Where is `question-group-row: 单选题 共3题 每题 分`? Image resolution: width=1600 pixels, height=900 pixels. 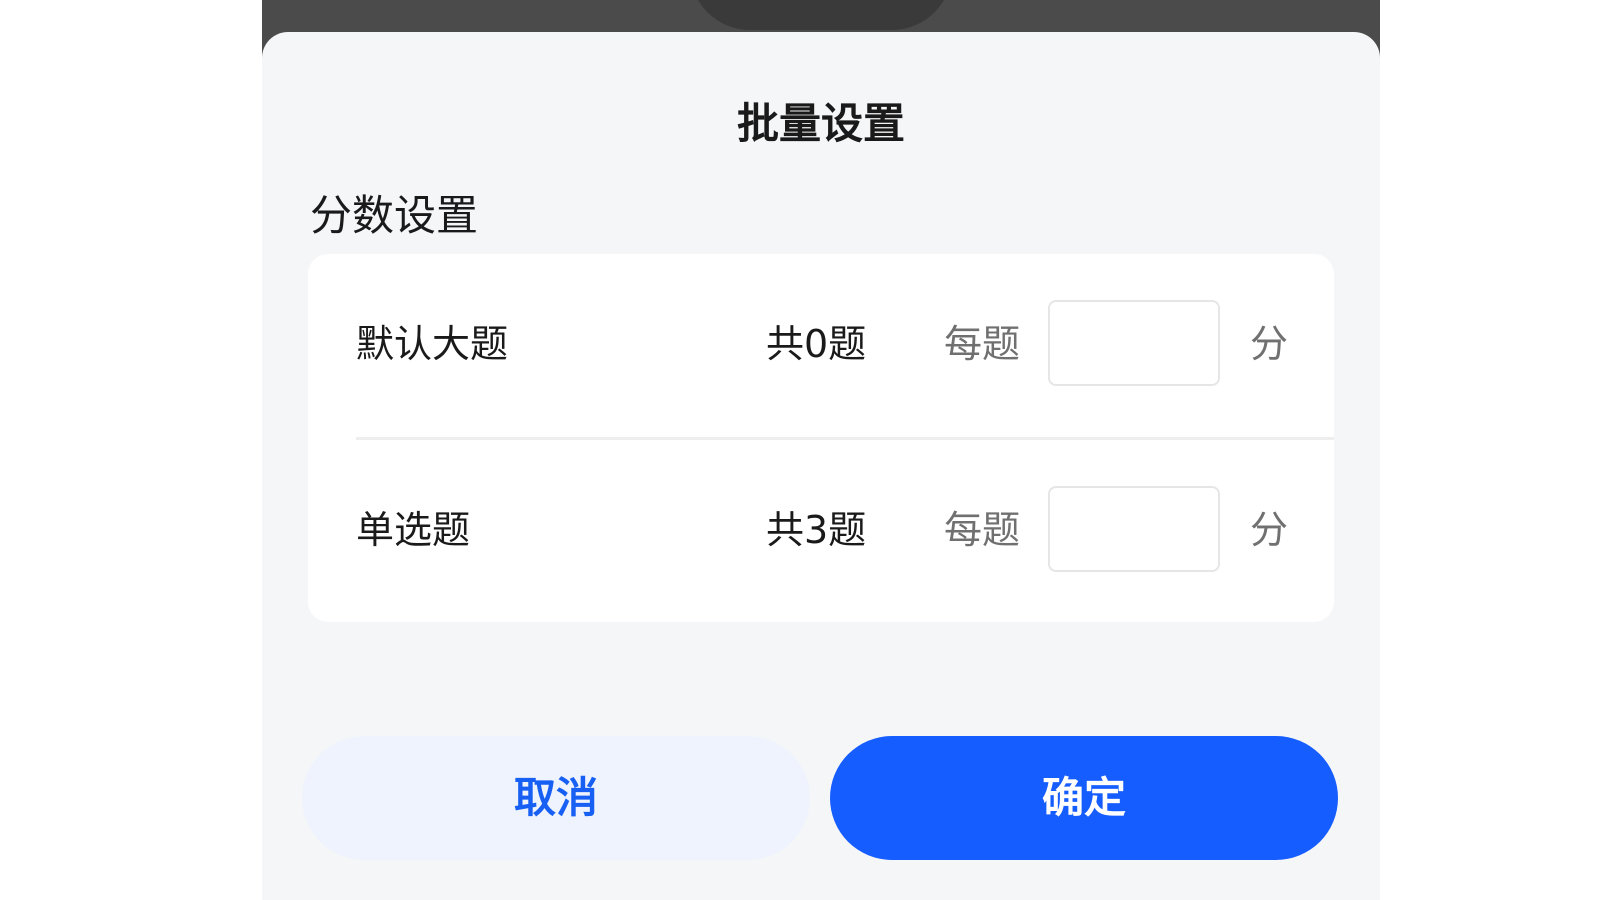 question-group-row: 单选题 共3题 每题 分 is located at coordinates (821, 531).